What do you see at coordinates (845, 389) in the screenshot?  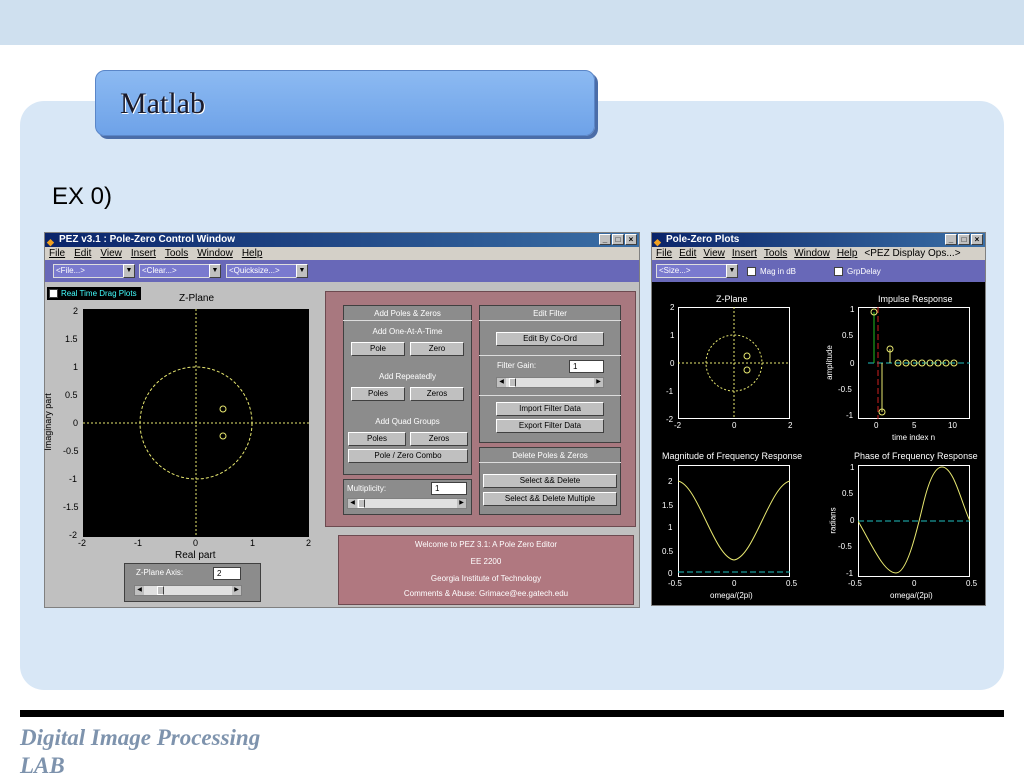 I see `impulse-ytick: -0.5` at bounding box center [845, 389].